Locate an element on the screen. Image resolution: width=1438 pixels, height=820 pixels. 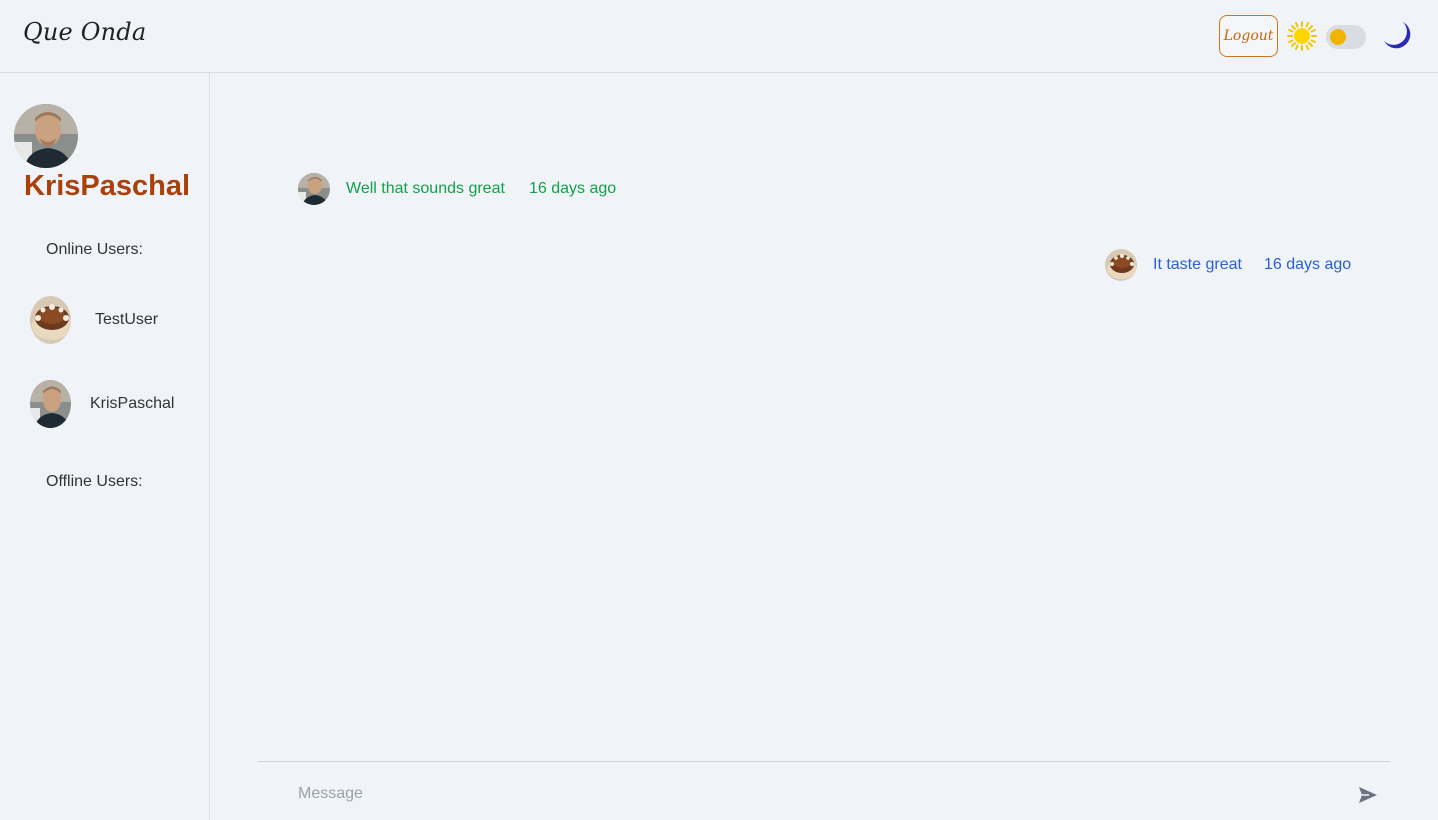
current-user-avatar is located at coordinates (46, 136).